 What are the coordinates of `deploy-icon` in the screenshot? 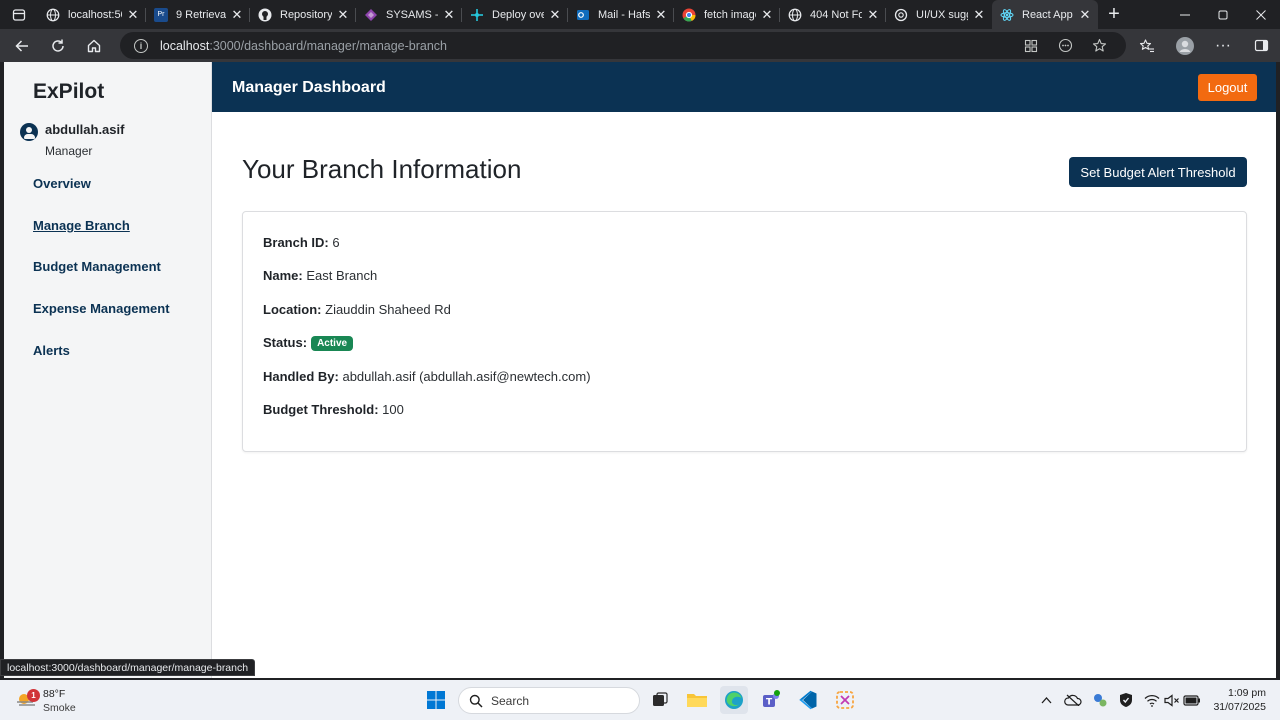 It's located at (477, 15).